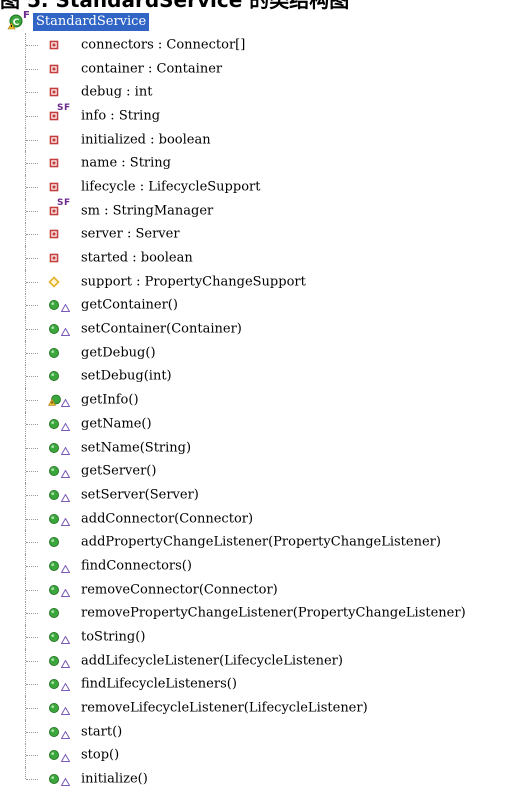 The height and width of the screenshot is (801, 525). I want to click on field-row: debug : int, so click(262, 92).